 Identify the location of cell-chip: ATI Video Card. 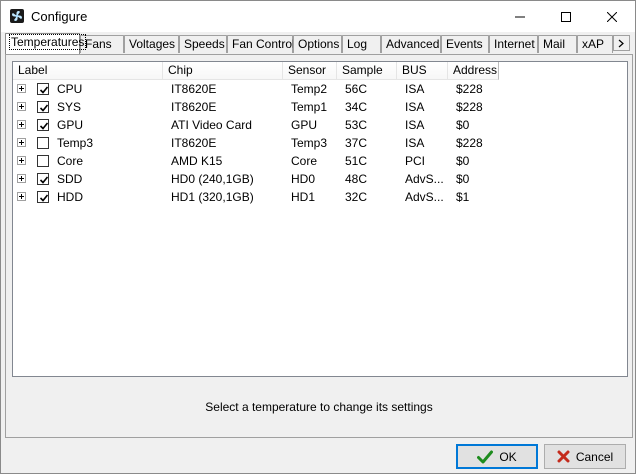
(211, 125).